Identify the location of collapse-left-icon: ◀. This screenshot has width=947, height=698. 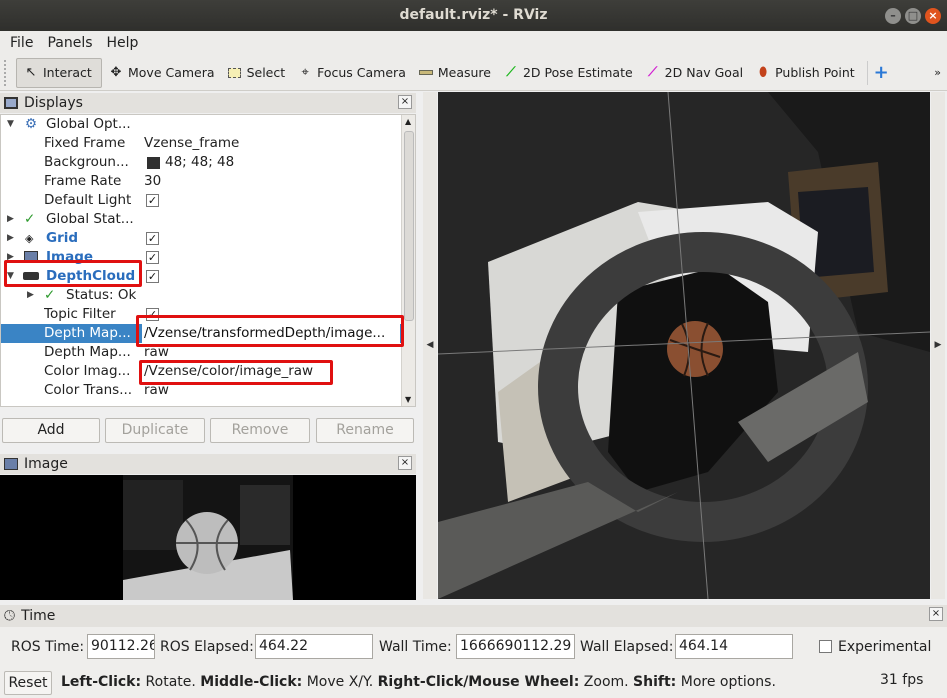
(430, 345).